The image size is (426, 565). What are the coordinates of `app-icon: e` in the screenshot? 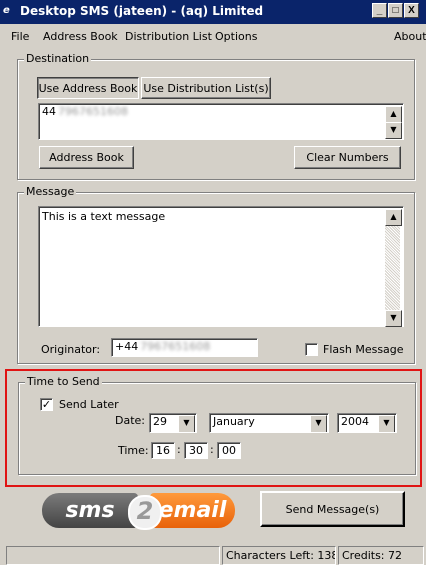 It's located at (6, 10).